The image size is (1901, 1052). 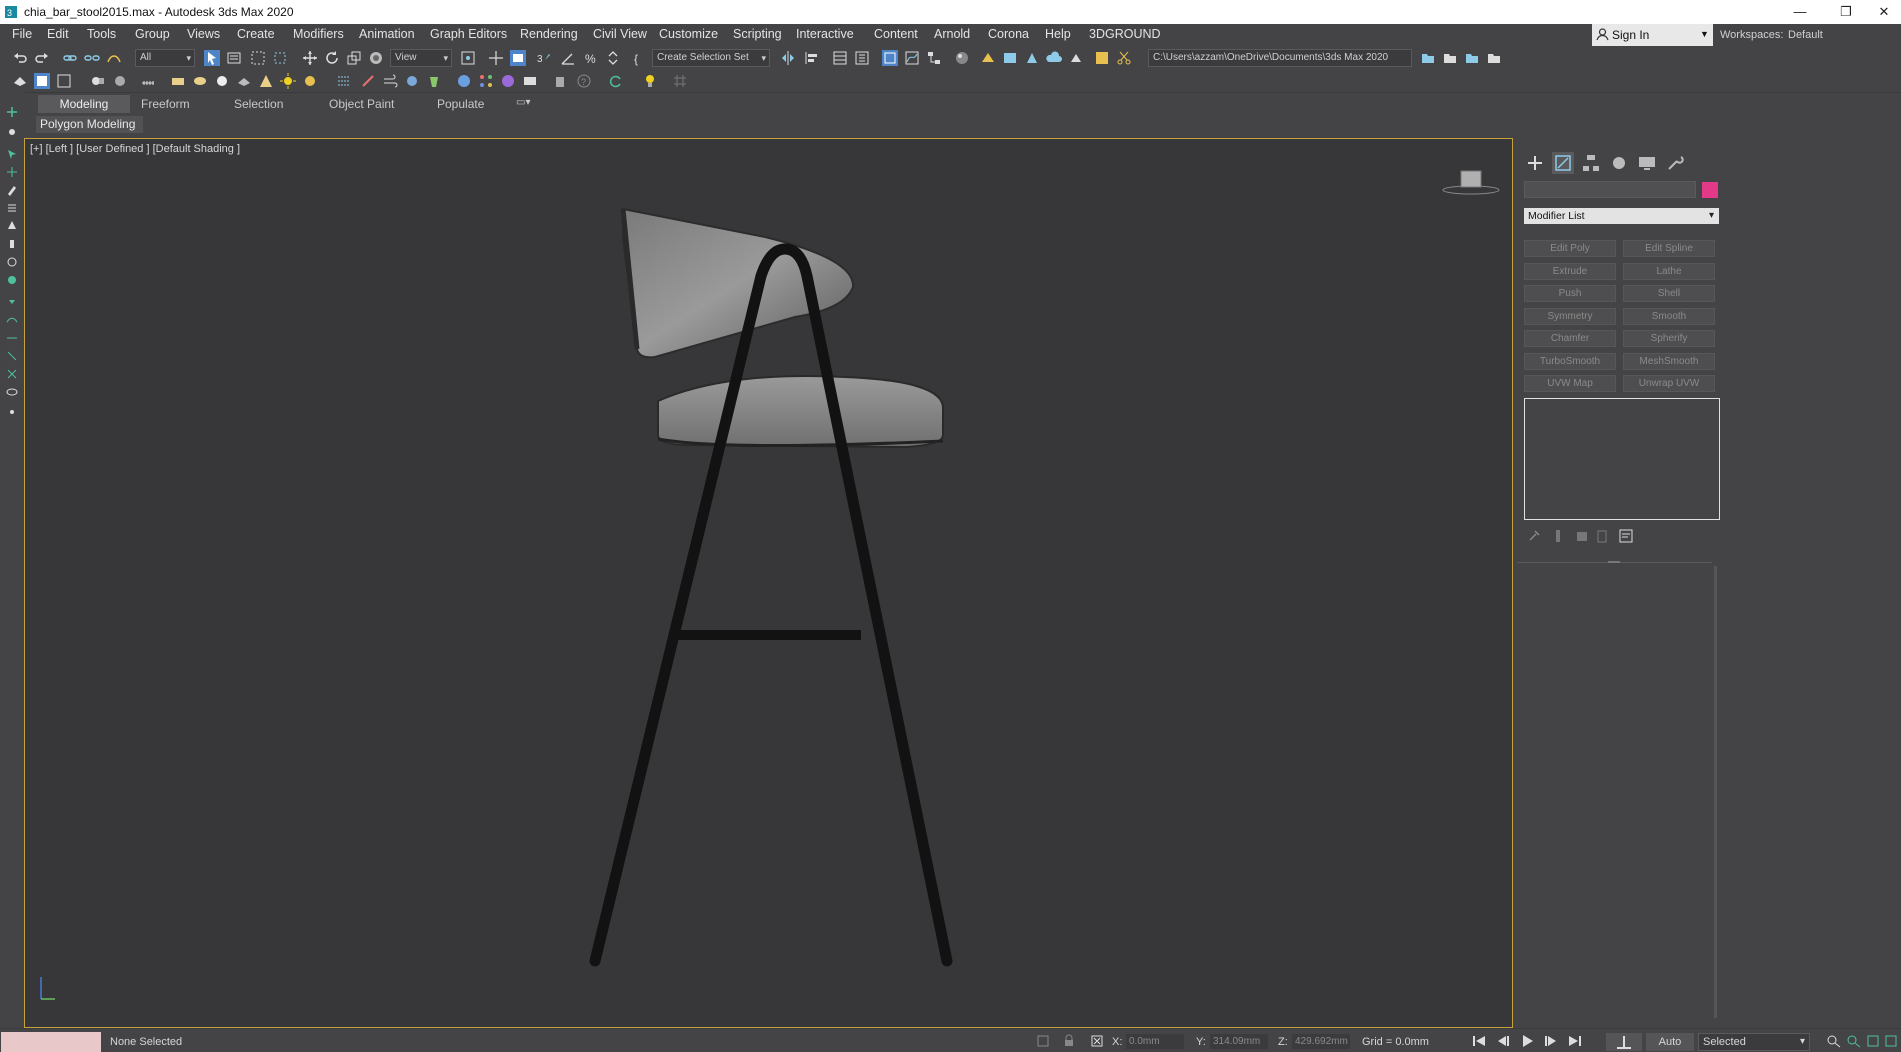 I want to click on box-primitive-icon, so click(x=178, y=81).